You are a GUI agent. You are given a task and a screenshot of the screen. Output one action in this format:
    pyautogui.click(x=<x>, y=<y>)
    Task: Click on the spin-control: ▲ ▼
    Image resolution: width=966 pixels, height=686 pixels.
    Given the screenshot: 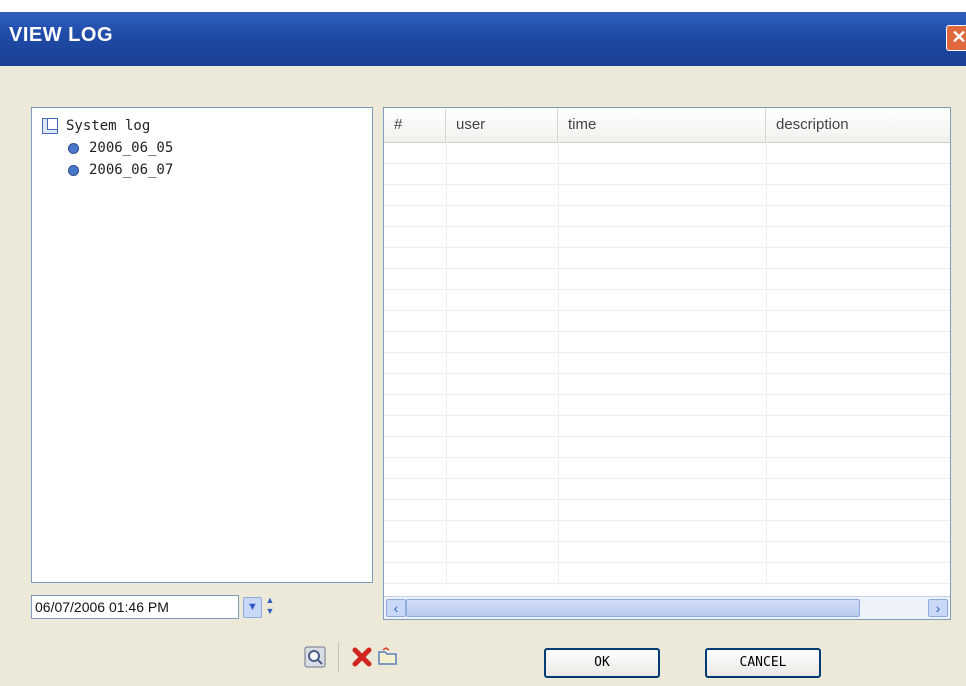 What is the action you would take?
    pyautogui.click(x=270, y=607)
    